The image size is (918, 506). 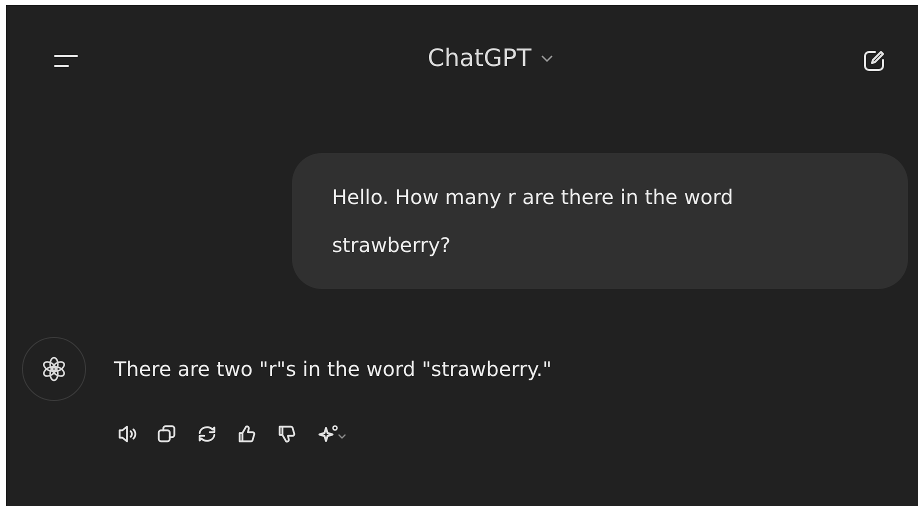 What do you see at coordinates (247, 434) in the screenshot?
I see `thumbs-up-icon` at bounding box center [247, 434].